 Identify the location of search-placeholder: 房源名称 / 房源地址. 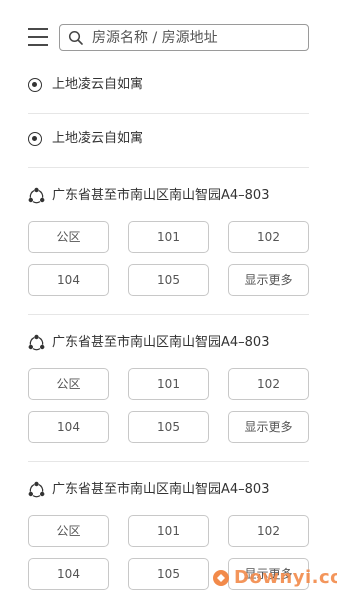
(155, 38).